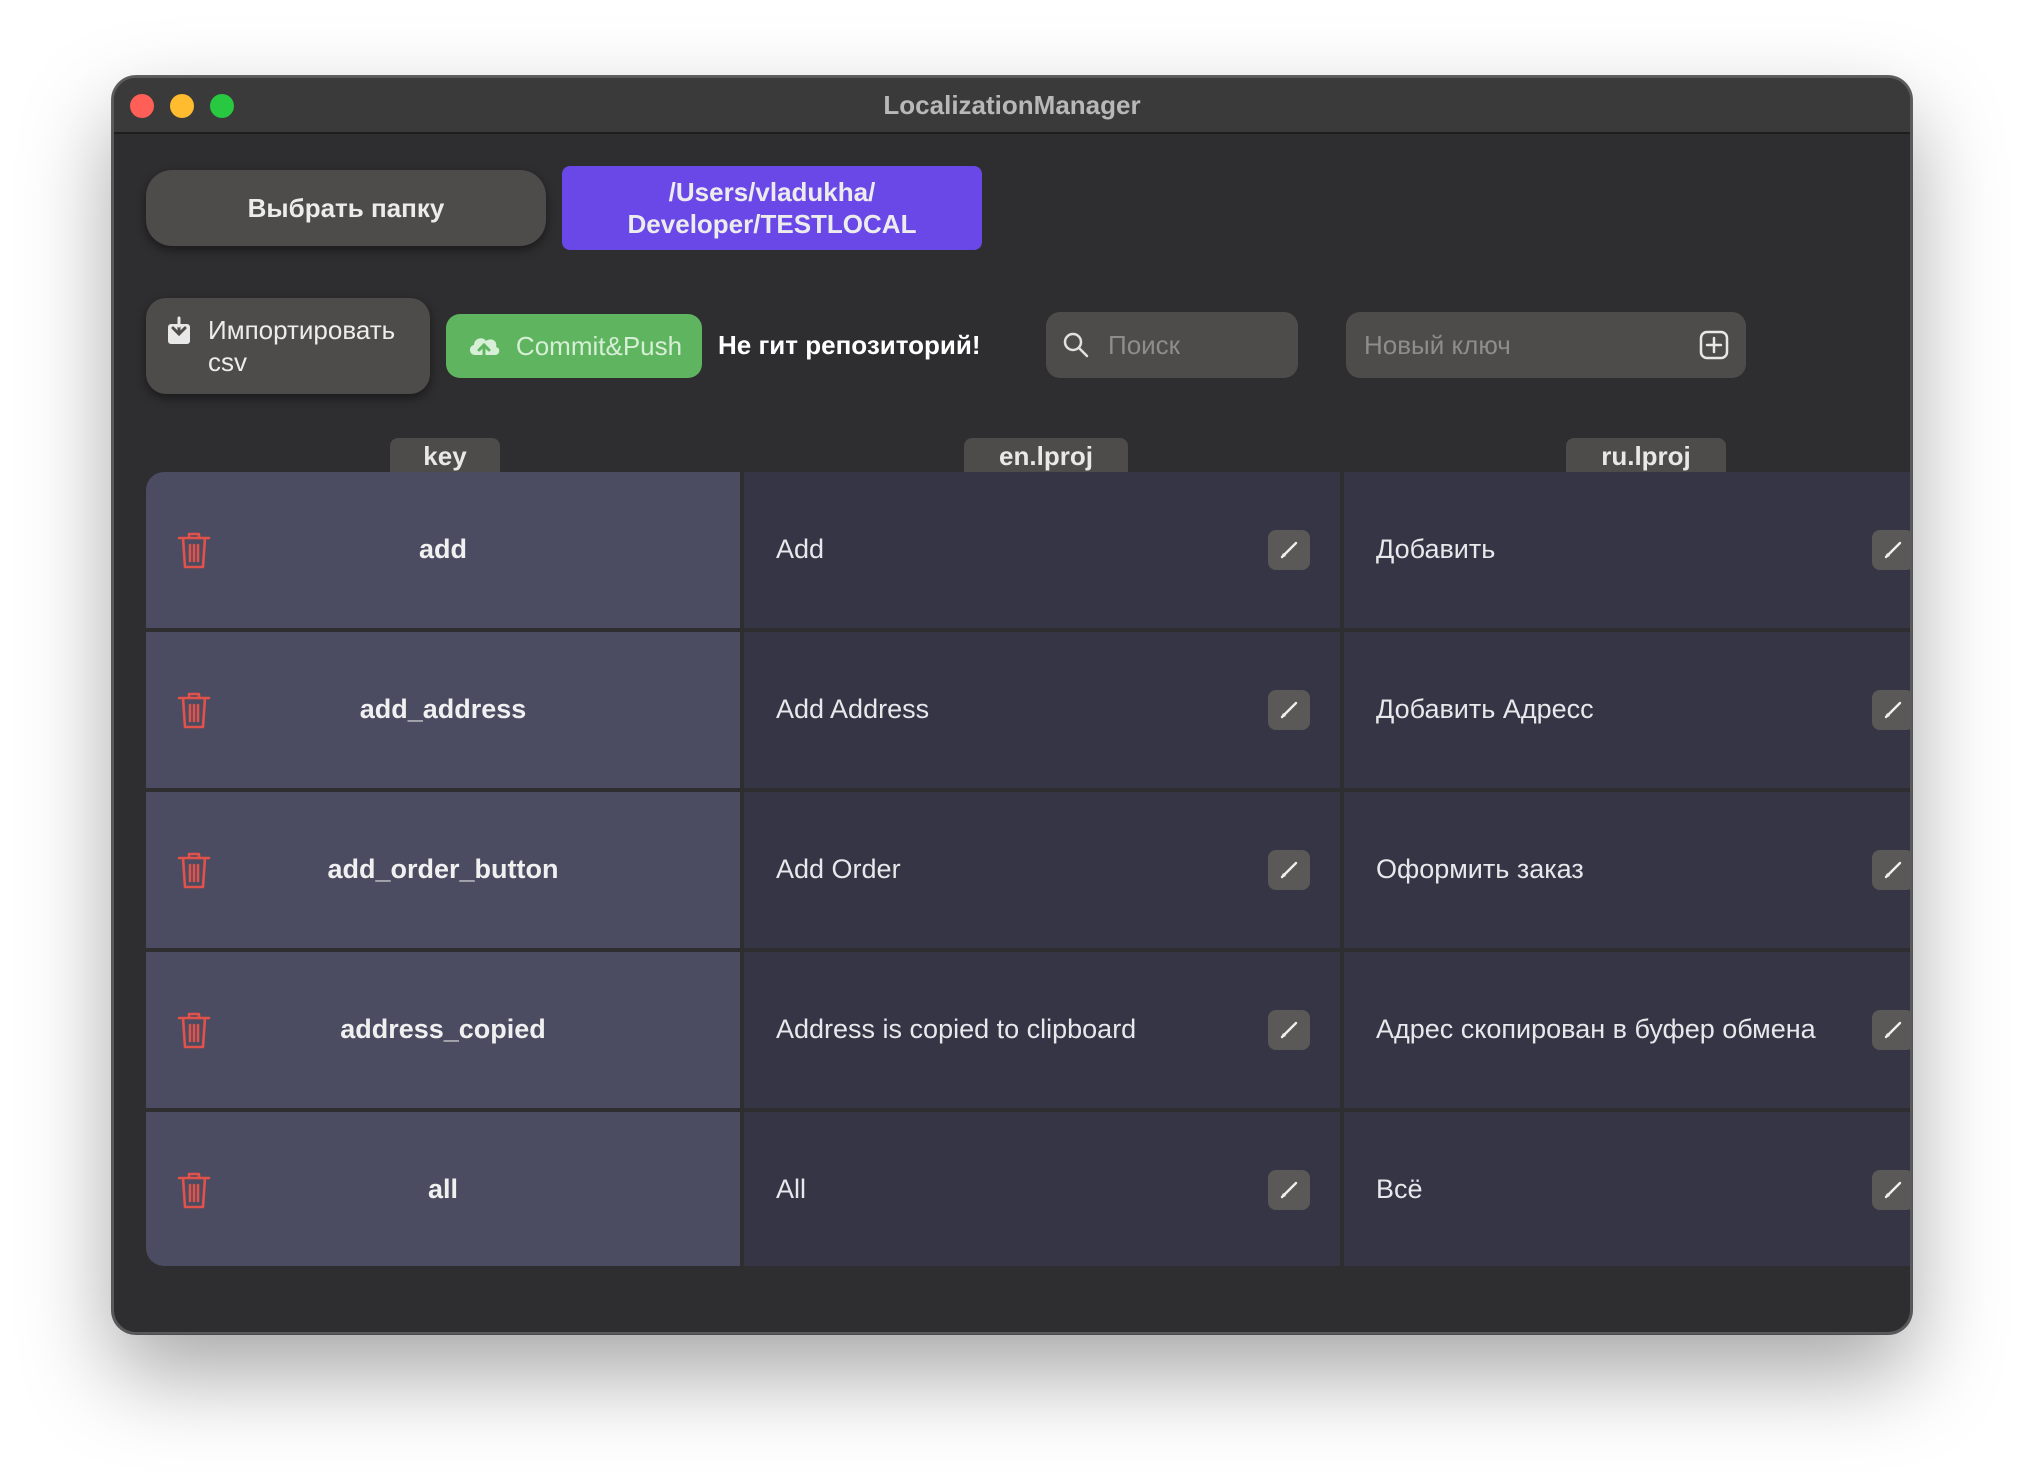  Describe the element at coordinates (1399, 1189) in the screenshot. I see `ru-value-text: Всё` at that location.